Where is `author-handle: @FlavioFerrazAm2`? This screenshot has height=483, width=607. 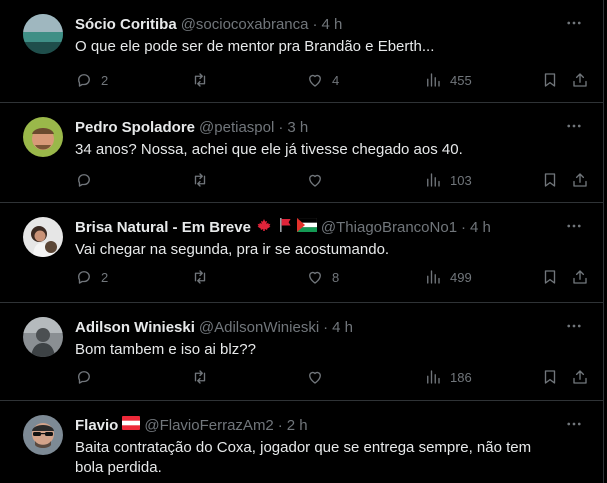
author-handle: @FlavioFerrazAm2 is located at coordinates (208, 425).